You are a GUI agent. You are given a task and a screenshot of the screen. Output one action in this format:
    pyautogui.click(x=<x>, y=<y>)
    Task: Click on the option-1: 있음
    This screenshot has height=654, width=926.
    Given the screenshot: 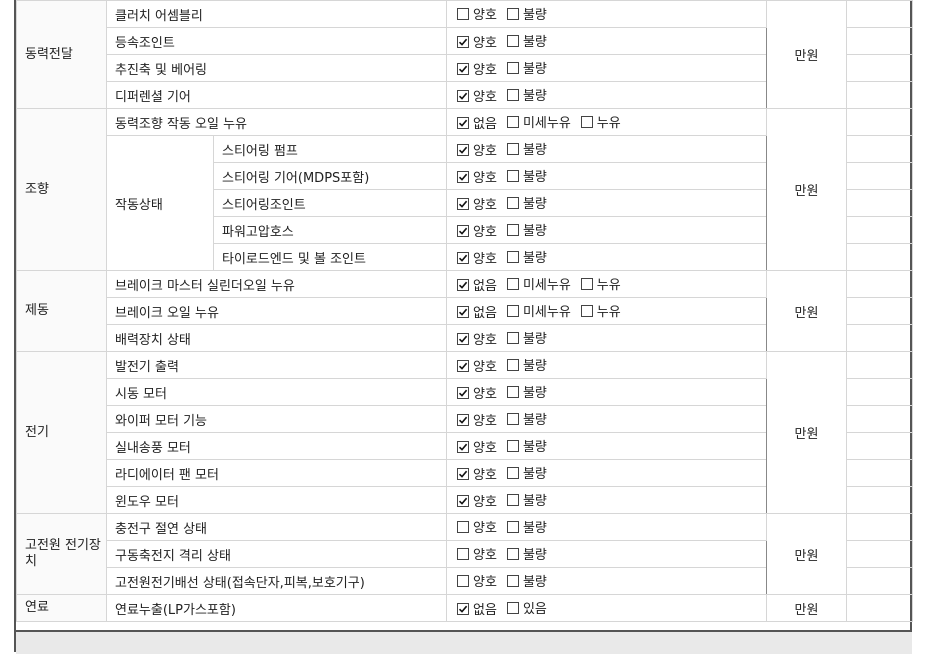 What is the action you would take?
    pyautogui.click(x=526, y=607)
    